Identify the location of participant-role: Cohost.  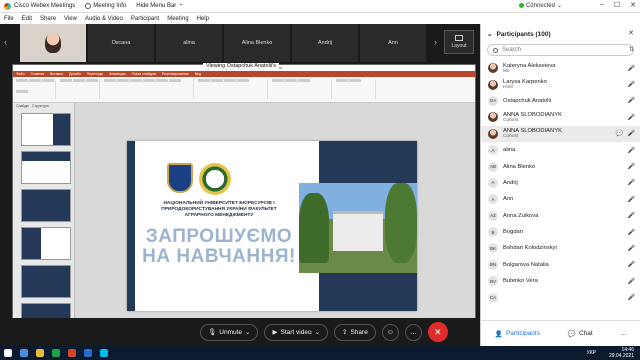
(511, 120).